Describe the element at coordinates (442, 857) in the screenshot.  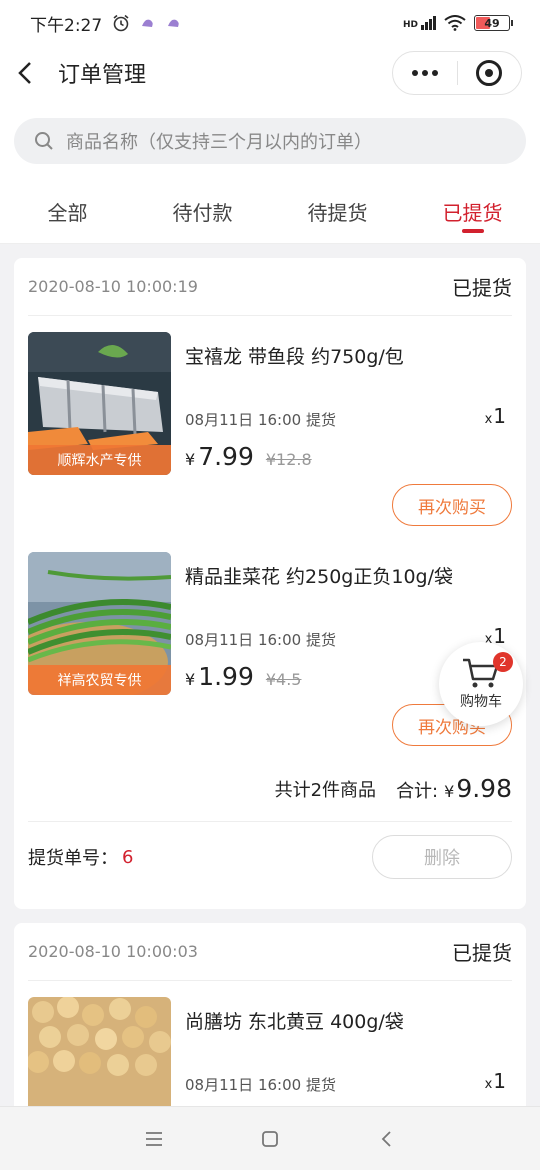
I see `delete-order-button: 删除` at that location.